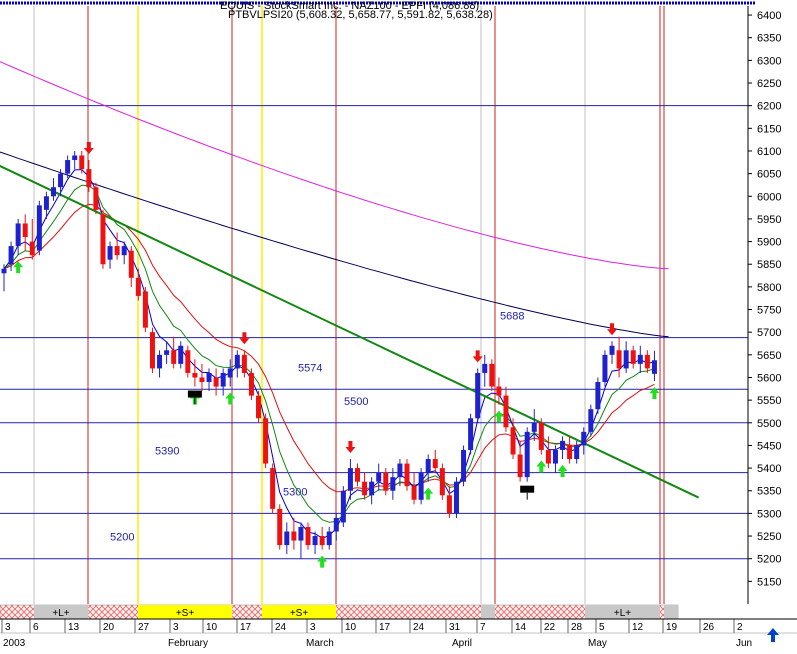 The width and height of the screenshot is (797, 654). I want to click on y-tick-label: 5750, so click(769, 311).